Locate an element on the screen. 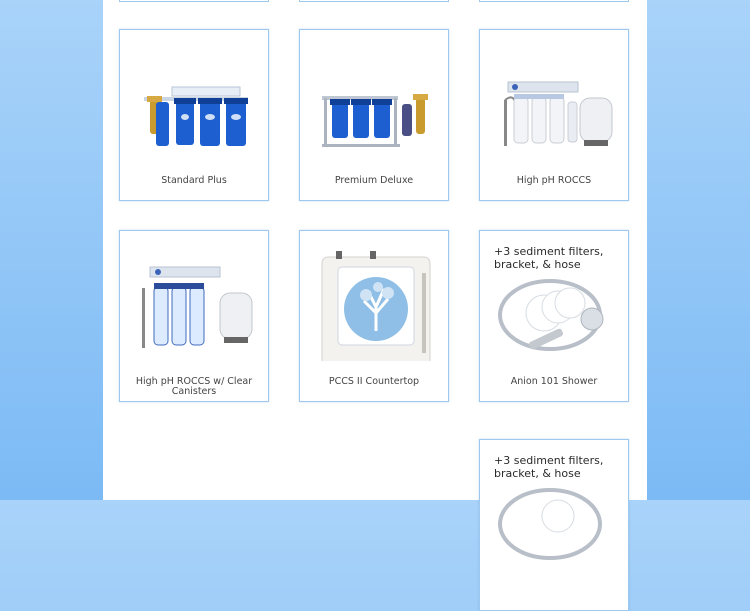 This screenshot has width=750, height=611. product-name: Premium Deluxe is located at coordinates (374, 181).